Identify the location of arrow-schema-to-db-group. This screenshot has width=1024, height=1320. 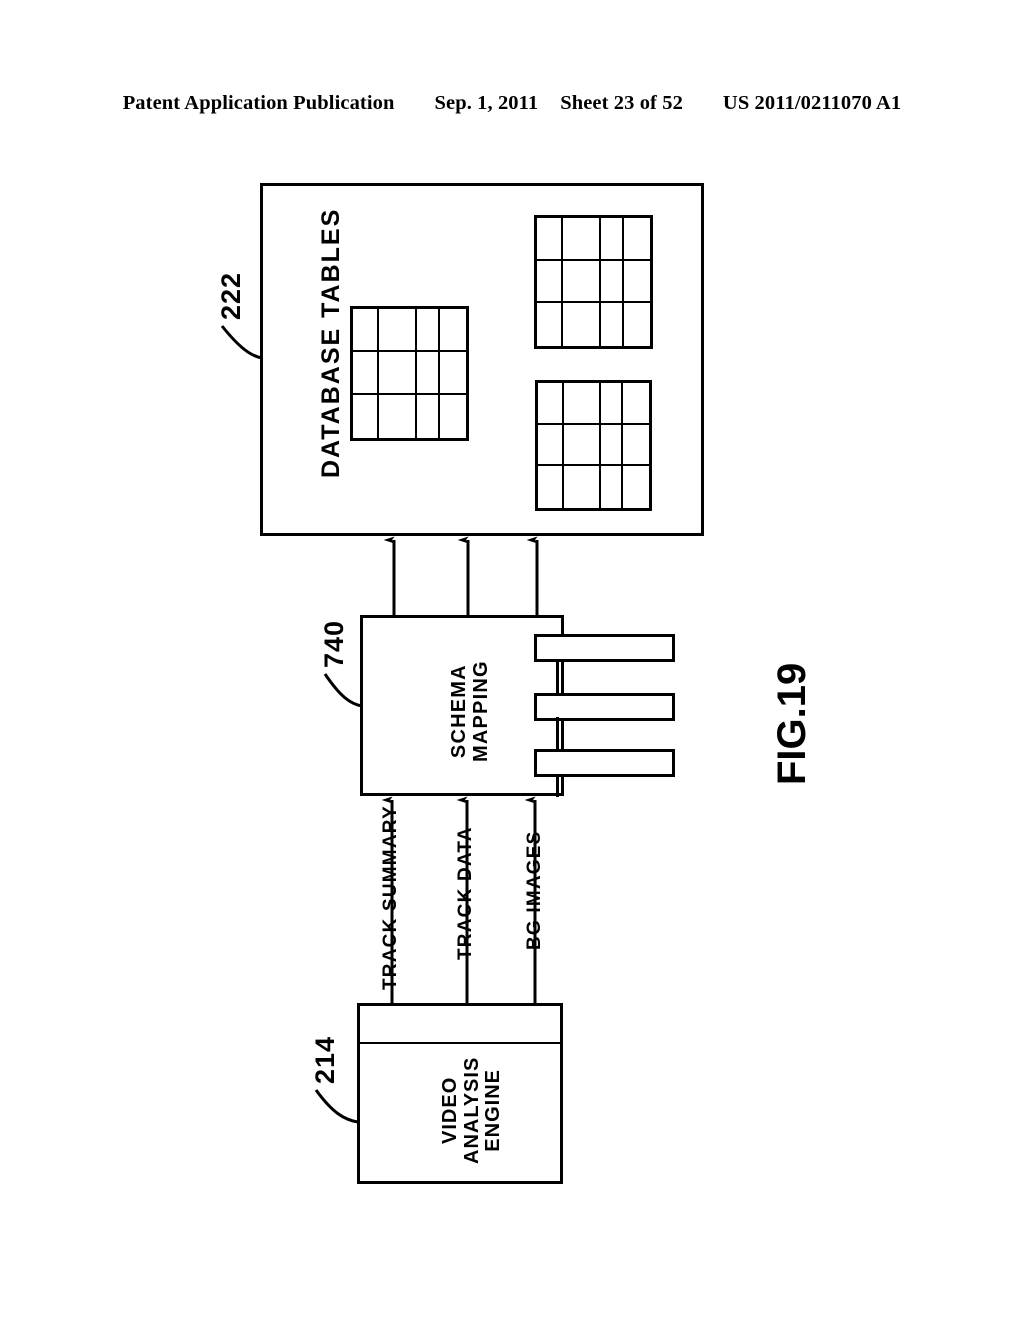
(461, 575).